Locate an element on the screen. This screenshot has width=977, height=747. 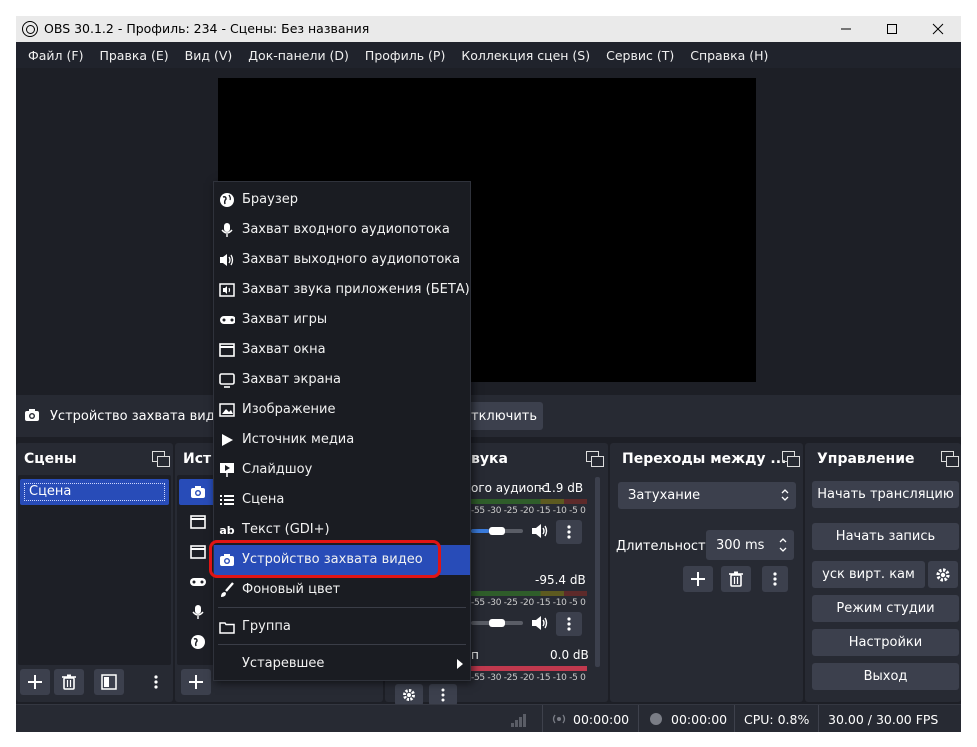
transition-select: Затухание is located at coordinates (707, 495).